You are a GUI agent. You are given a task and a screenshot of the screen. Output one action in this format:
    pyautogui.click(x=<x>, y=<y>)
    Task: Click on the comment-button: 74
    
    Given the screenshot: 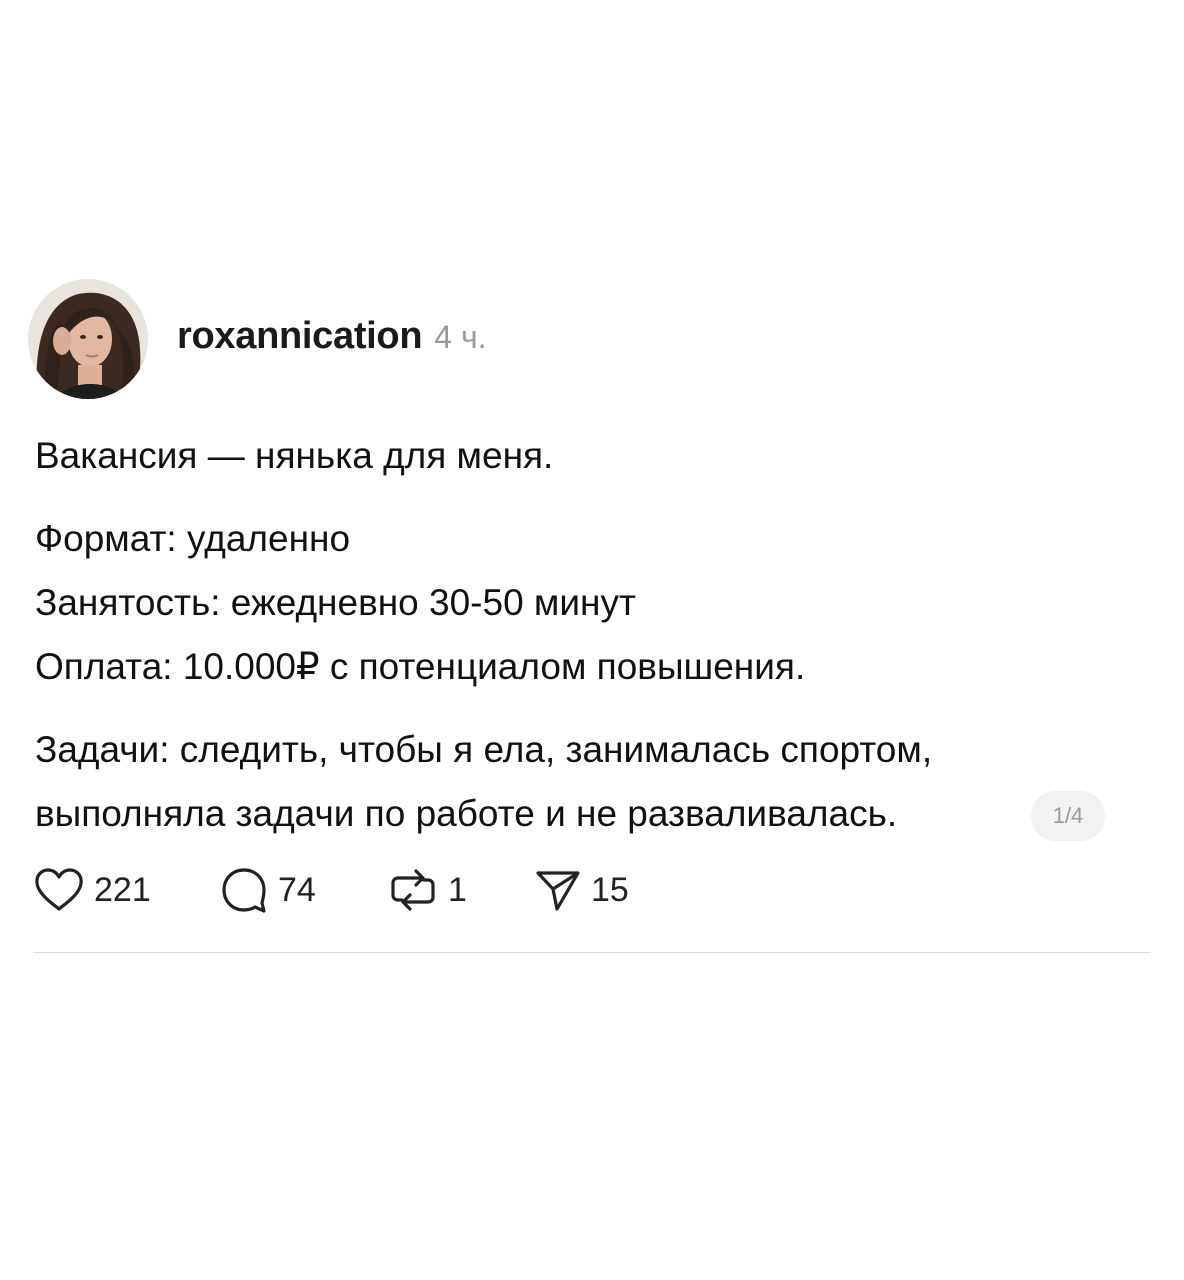 What is the action you would take?
    pyautogui.click(x=268, y=890)
    